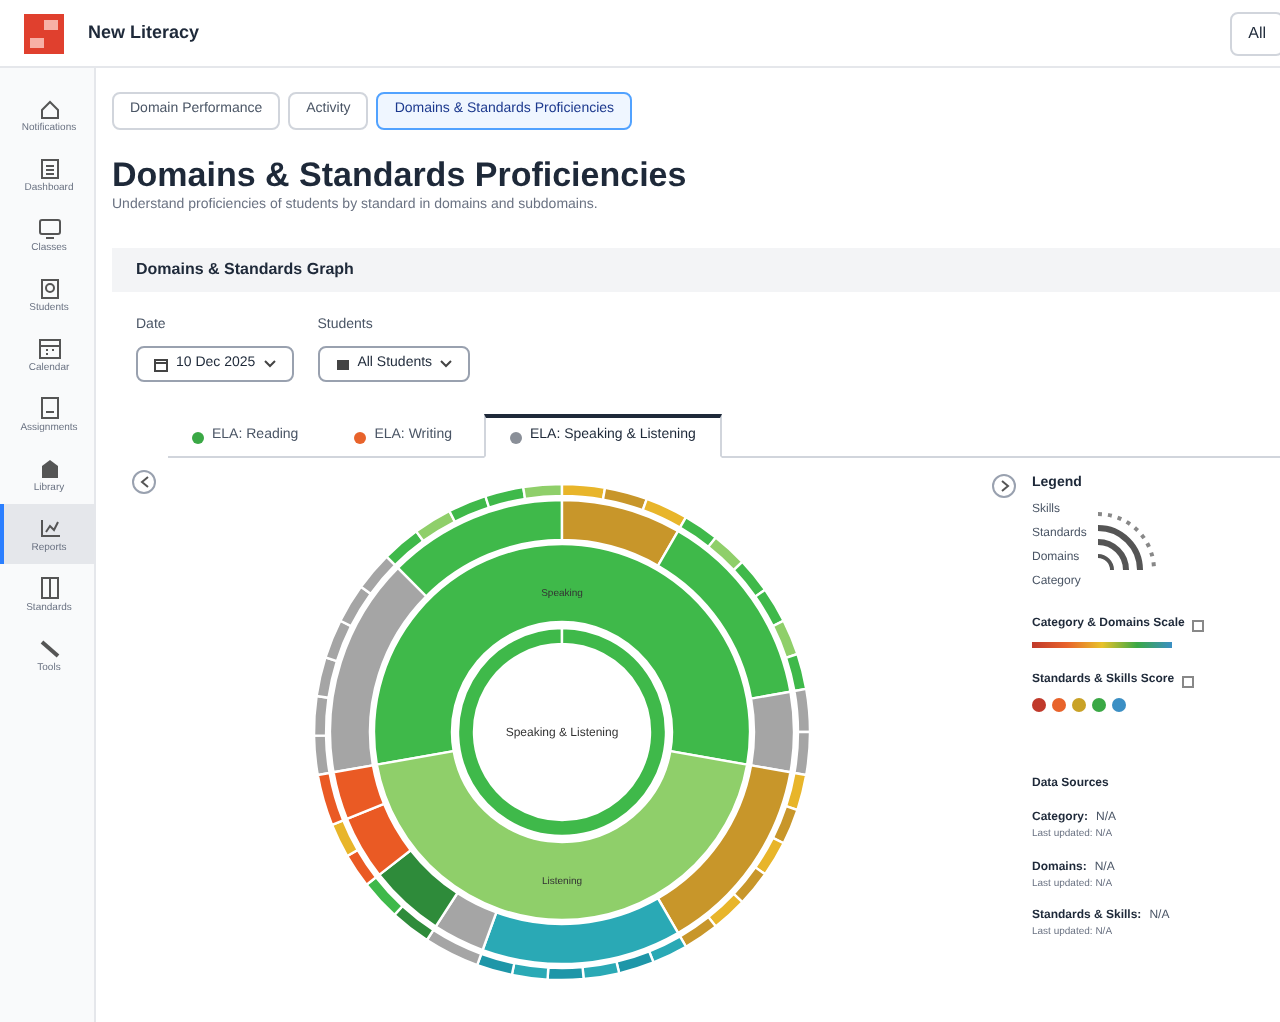 Image resolution: width=1280 pixels, height=1022 pixels. I want to click on page-icon, so click(49, 408).